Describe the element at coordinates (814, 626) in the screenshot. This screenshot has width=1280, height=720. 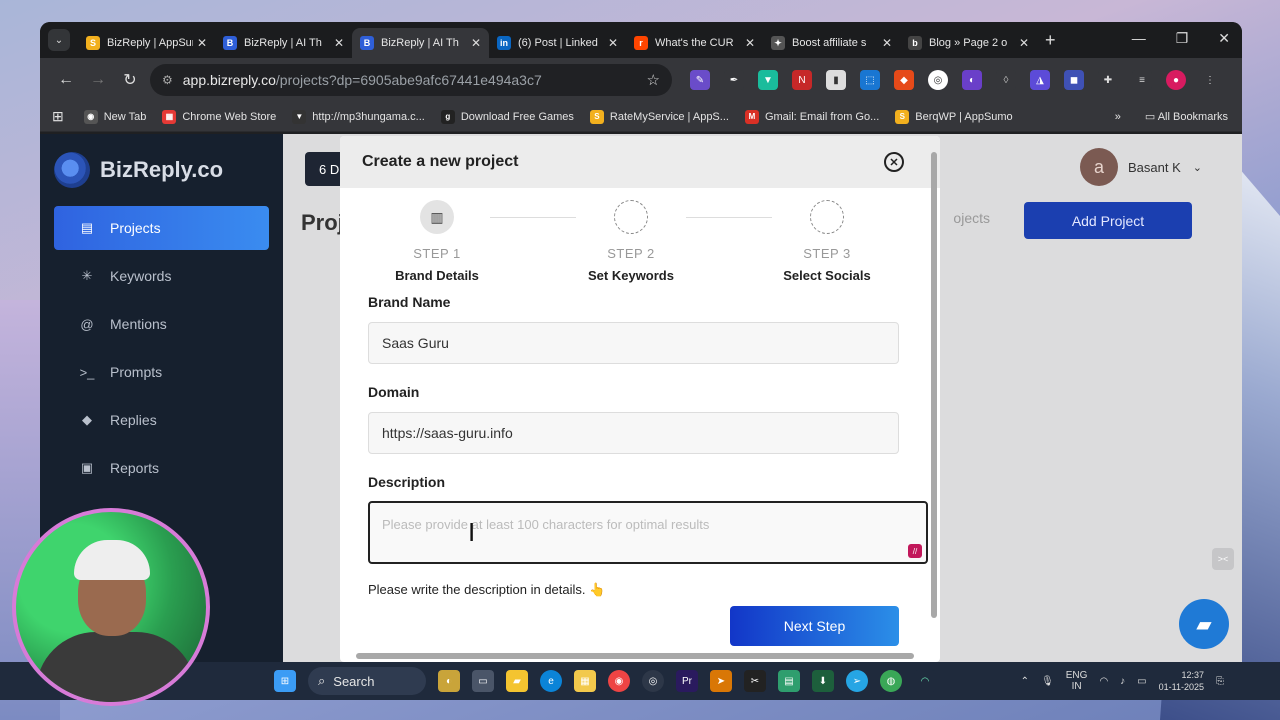
I see `next-step-button: Next Step` at that location.